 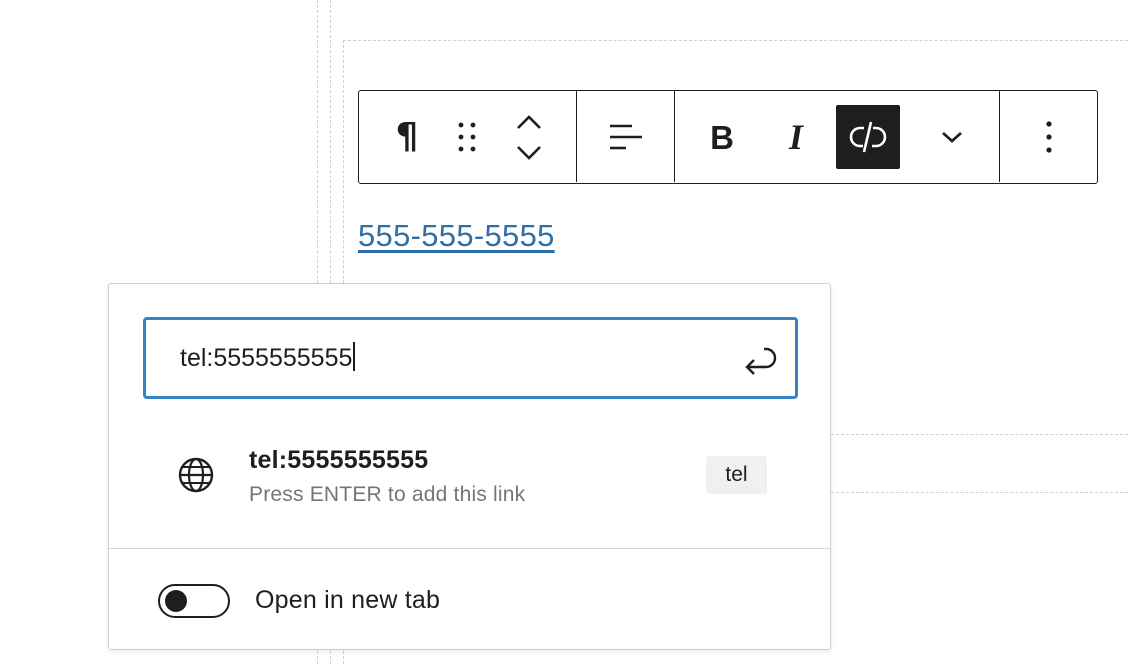 I want to click on globe-icon, so click(x=196, y=477).